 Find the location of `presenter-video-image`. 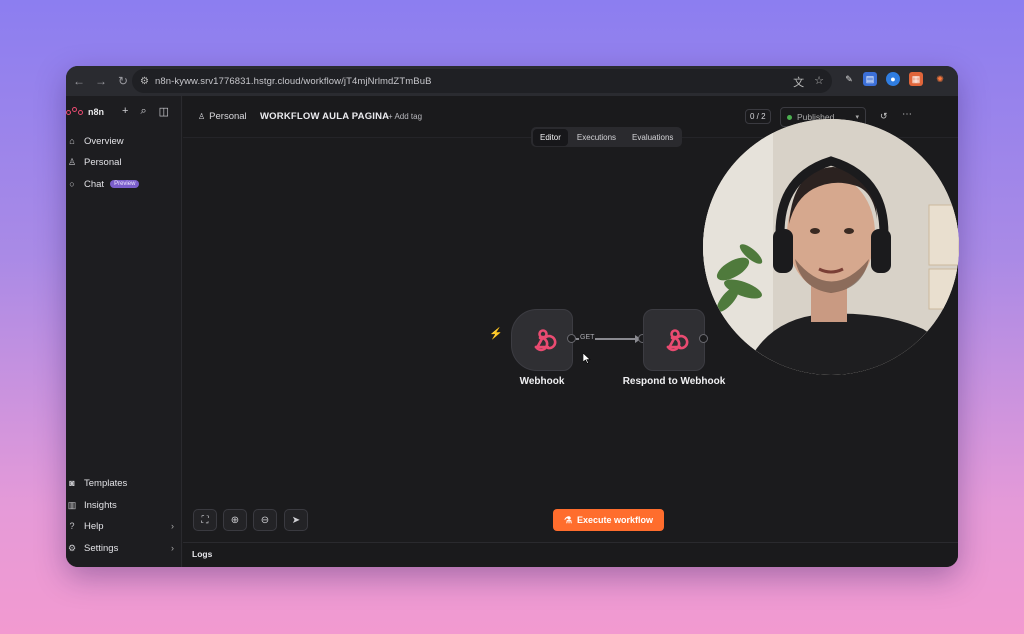

presenter-video-image is located at coordinates (831, 247).